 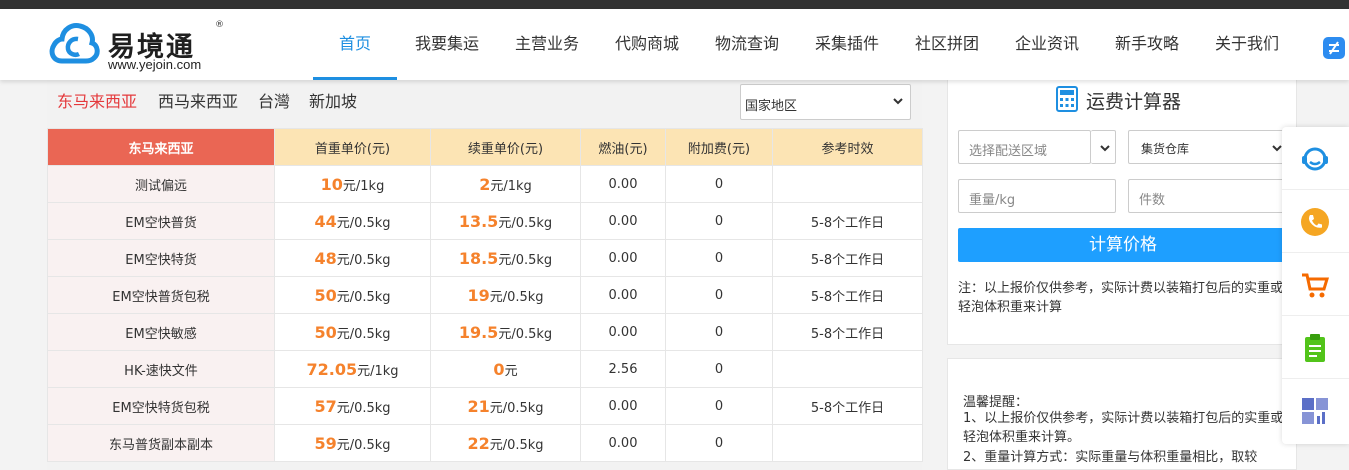 What do you see at coordinates (1147, 44) in the screenshot?
I see `nav-guide: 新手攻略` at bounding box center [1147, 44].